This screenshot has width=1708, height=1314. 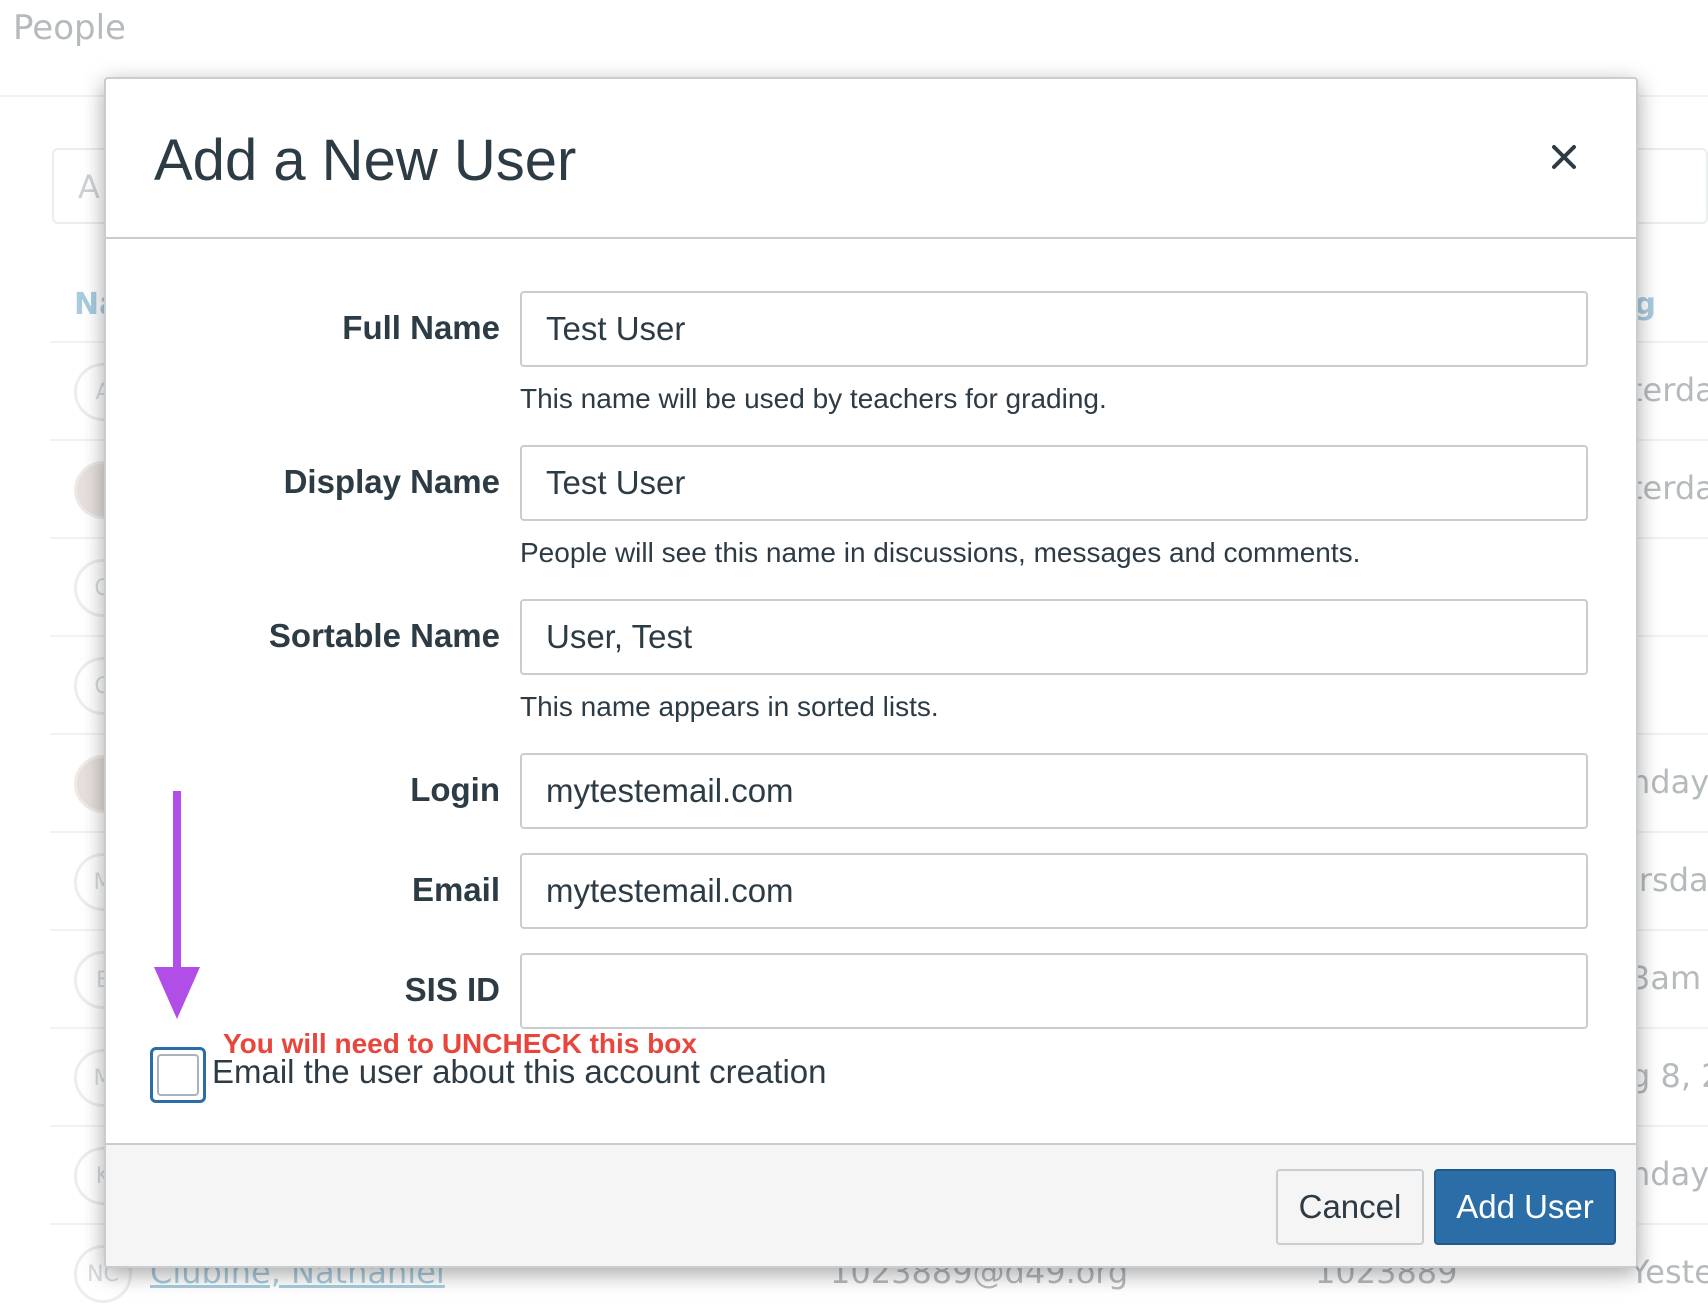 What do you see at coordinates (1669, 1076) in the screenshot?
I see `row-last-login: g 8, 2` at bounding box center [1669, 1076].